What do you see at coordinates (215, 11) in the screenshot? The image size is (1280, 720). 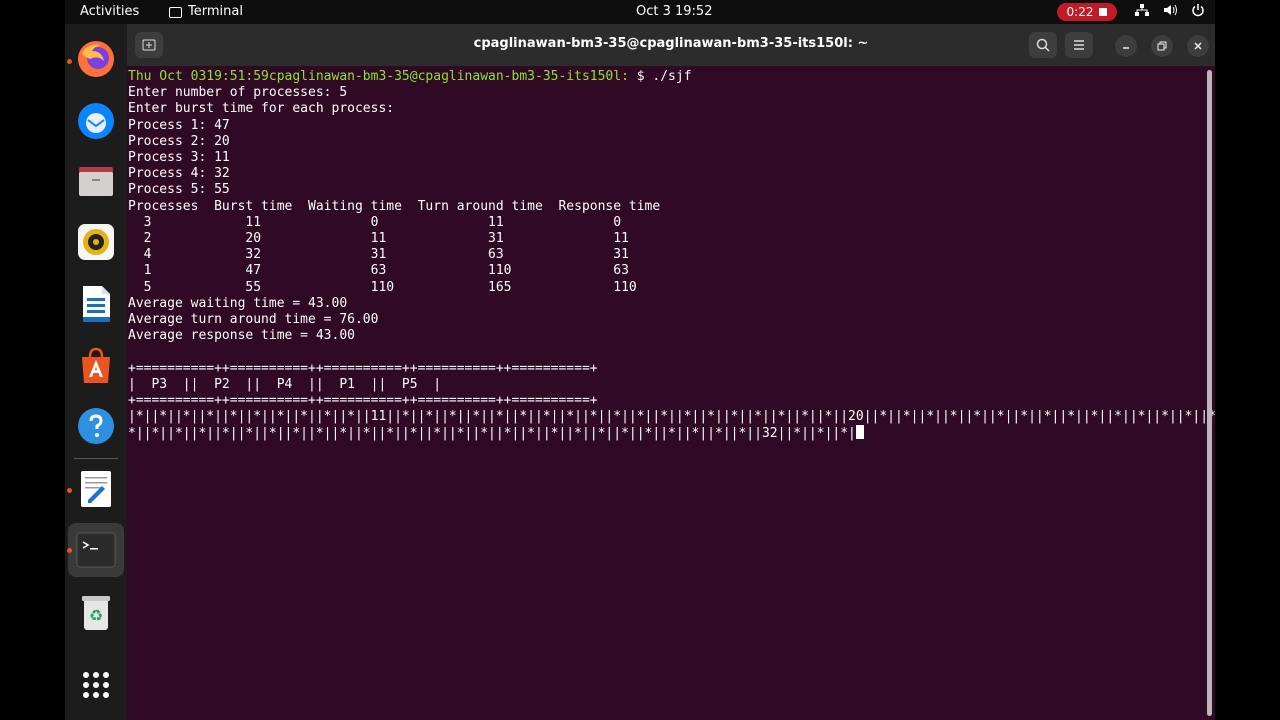 I see `app-menu-label: Terminal` at bounding box center [215, 11].